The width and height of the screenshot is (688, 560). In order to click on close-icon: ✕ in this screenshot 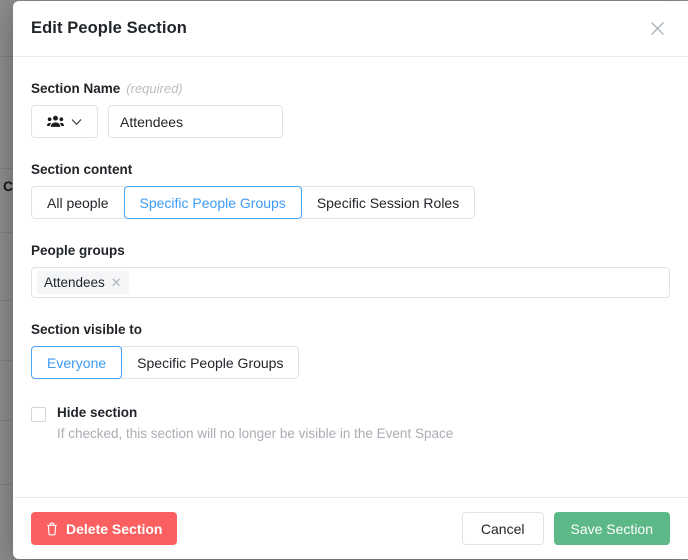, I will do `click(116, 282)`.